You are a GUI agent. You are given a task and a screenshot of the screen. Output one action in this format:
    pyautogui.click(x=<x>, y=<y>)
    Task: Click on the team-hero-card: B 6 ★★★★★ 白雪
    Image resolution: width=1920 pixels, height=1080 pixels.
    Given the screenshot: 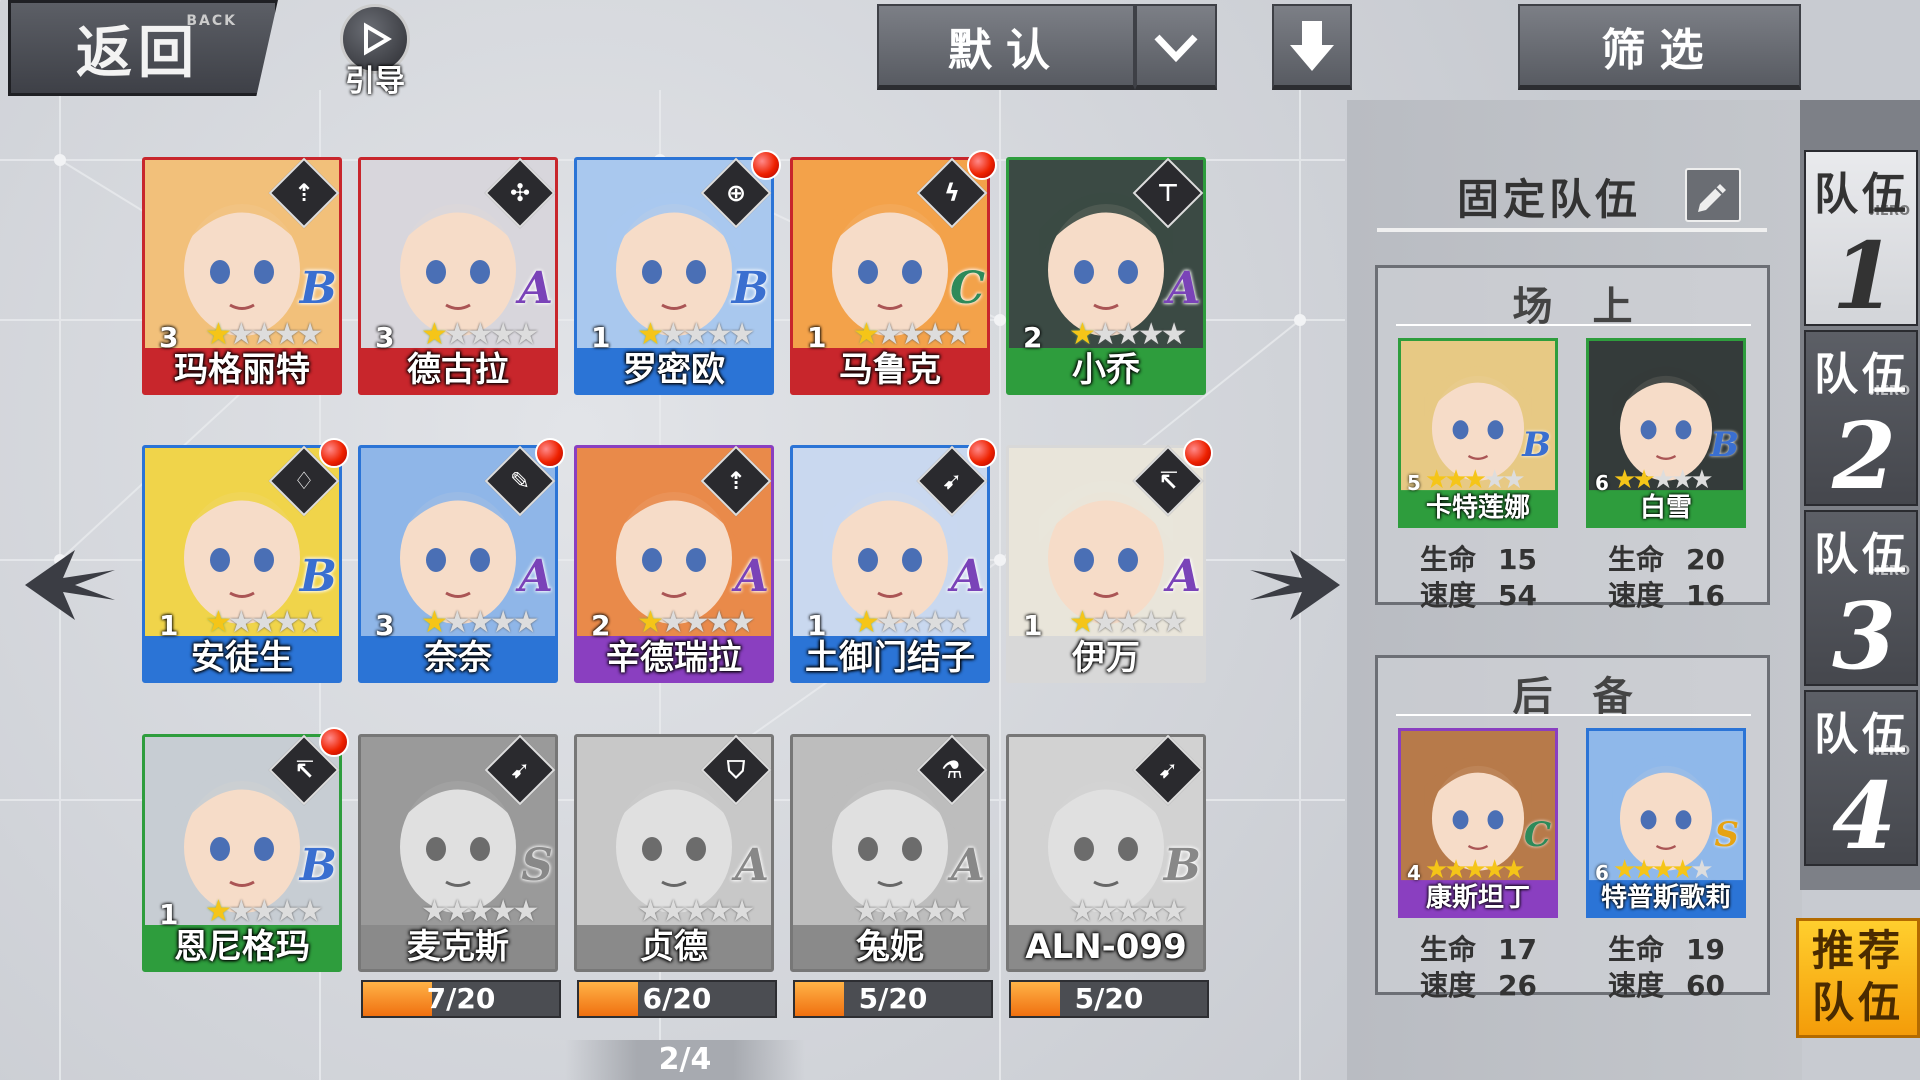 What is the action you would take?
    pyautogui.click(x=1666, y=433)
    